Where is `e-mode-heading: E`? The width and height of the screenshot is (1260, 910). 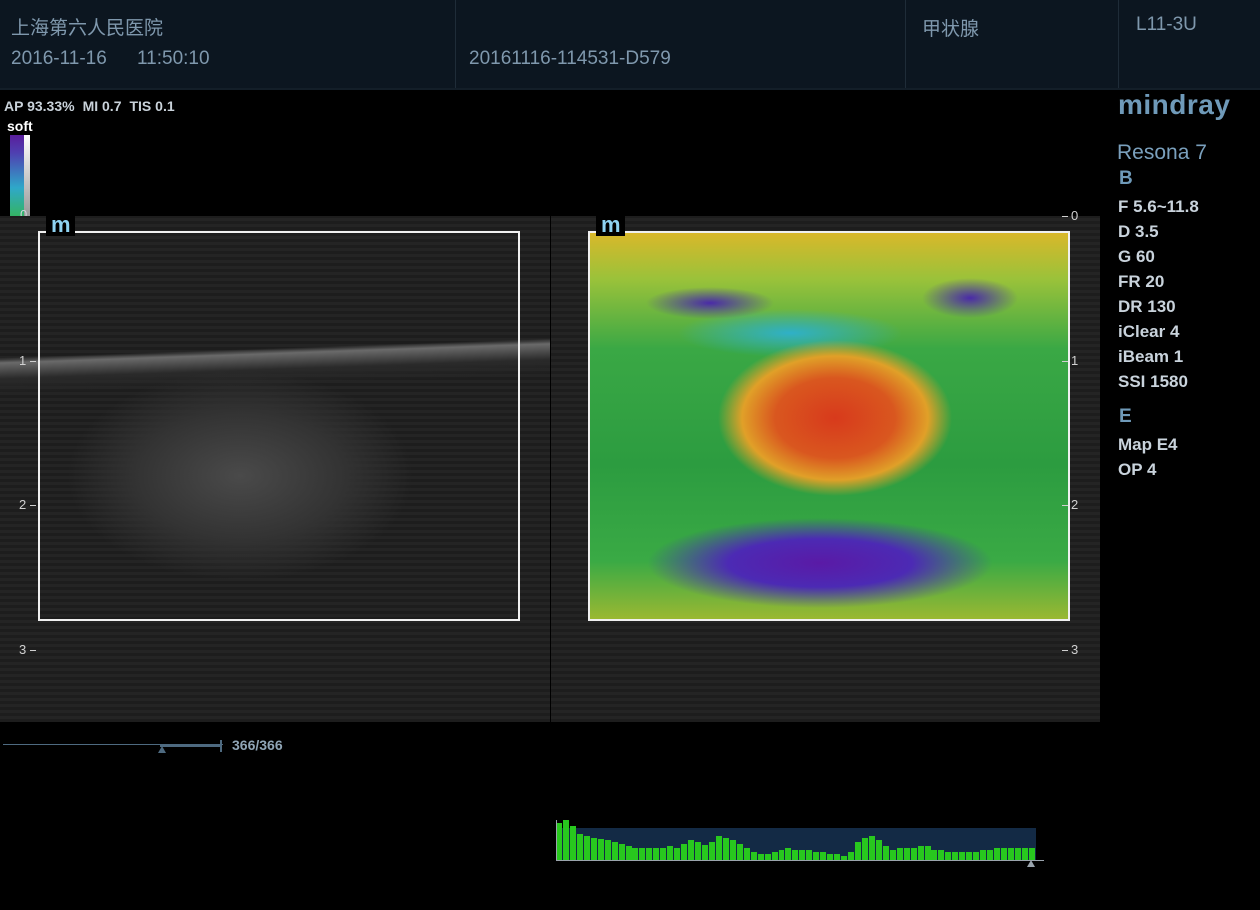 e-mode-heading: E is located at coordinates (1125, 416).